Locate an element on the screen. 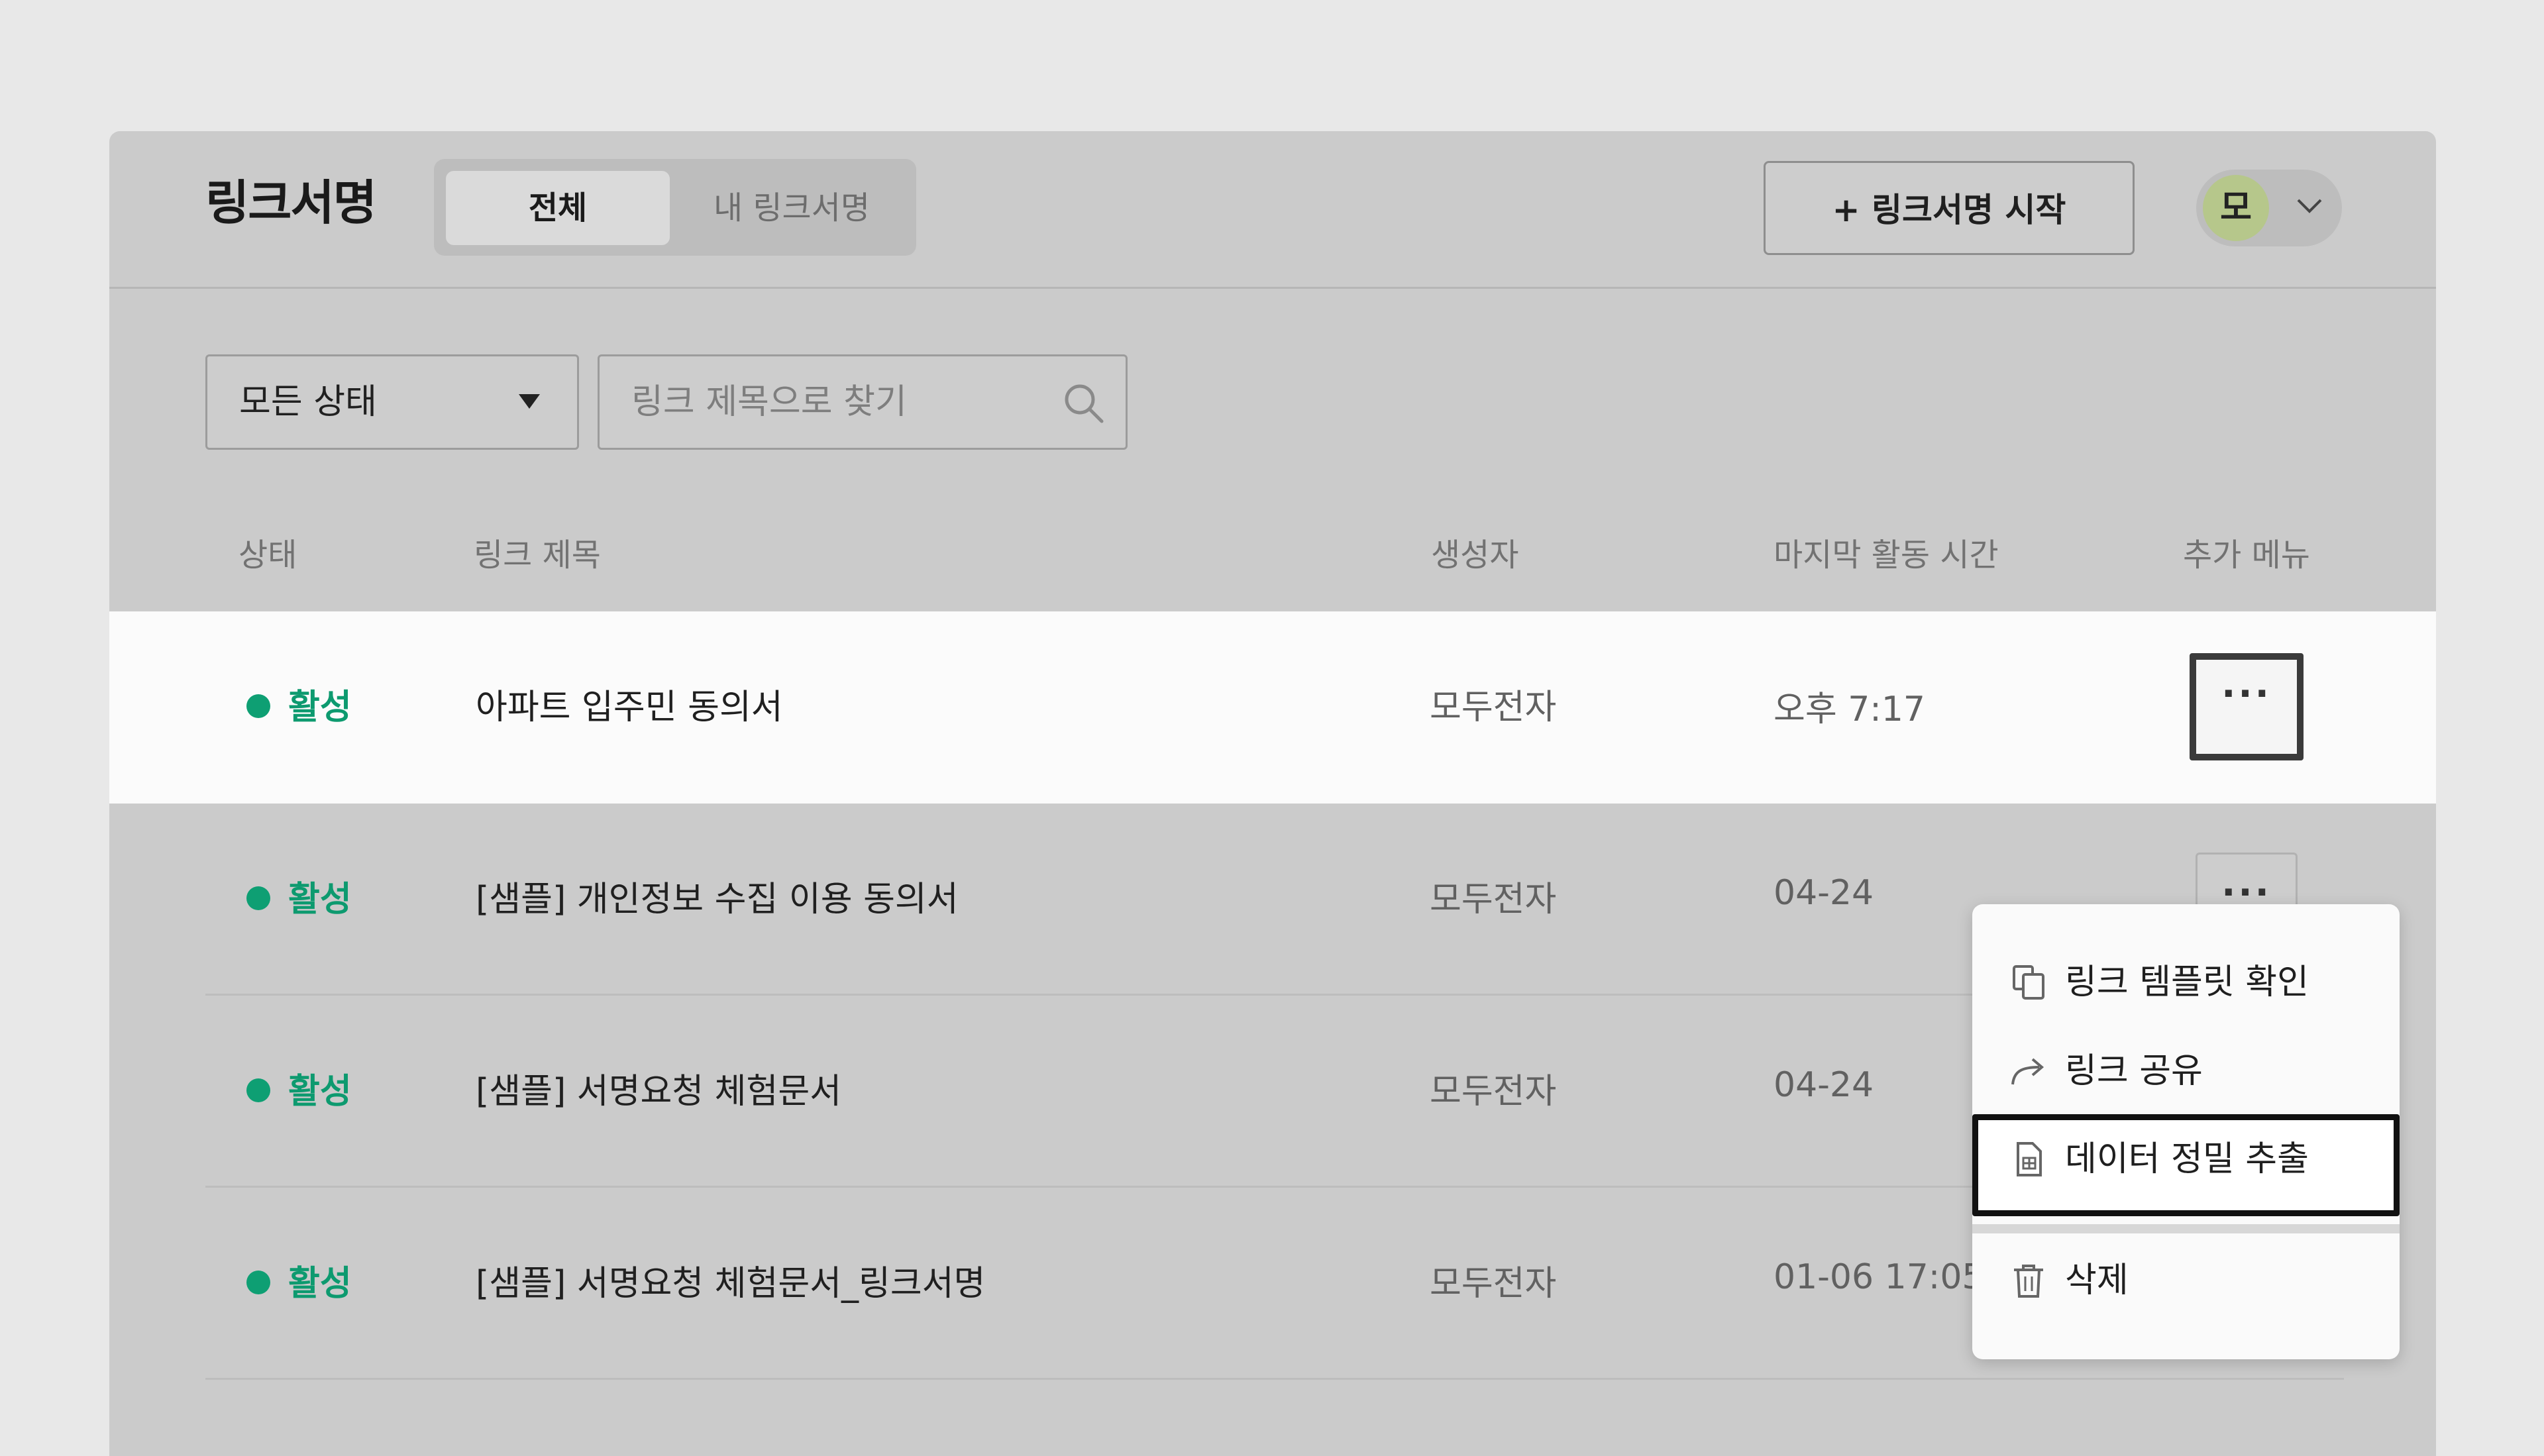 This screenshot has width=2544, height=1456. chevron-down-icon is located at coordinates (2309, 206).